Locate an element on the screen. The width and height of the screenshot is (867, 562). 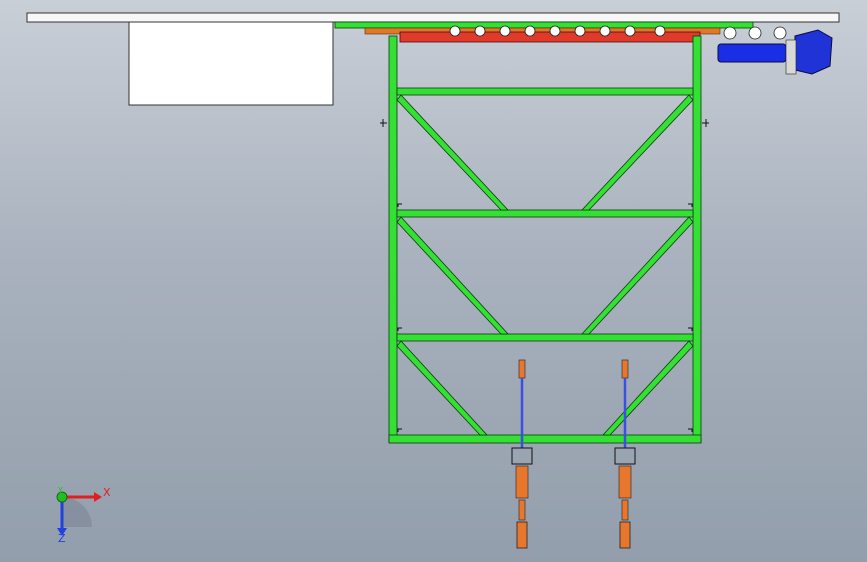
y-axis-label: Y is located at coordinates (60, 490).